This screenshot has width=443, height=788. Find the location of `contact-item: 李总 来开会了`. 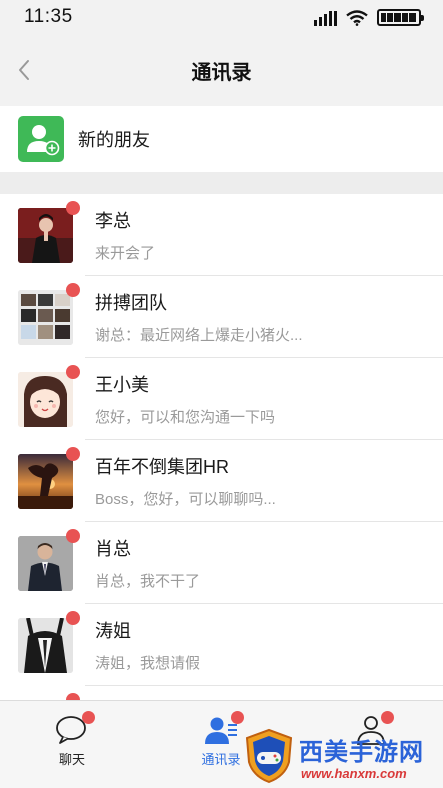

contact-item: 李总 来开会了 is located at coordinates (221, 235).